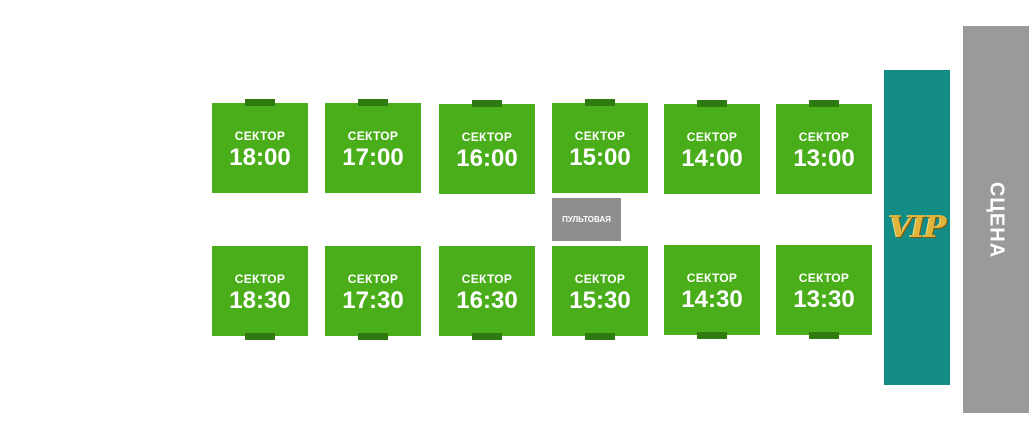  I want to click on sector-17-00: СЕКТОР 17:00, so click(373, 146).